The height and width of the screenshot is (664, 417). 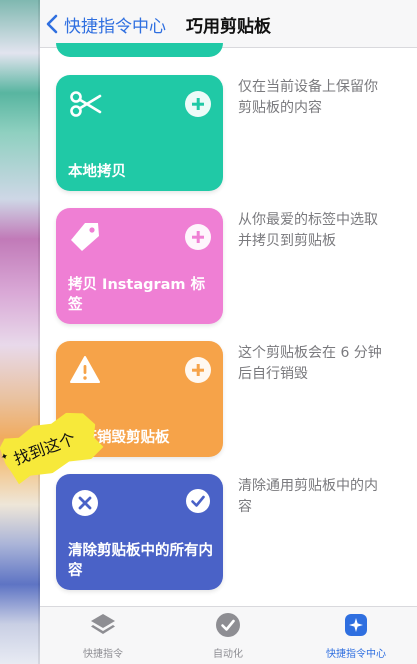 What do you see at coordinates (310, 363) in the screenshot?
I see `shortcut-description: 这个剪贴板会在 6 分钟后自行销毁` at bounding box center [310, 363].